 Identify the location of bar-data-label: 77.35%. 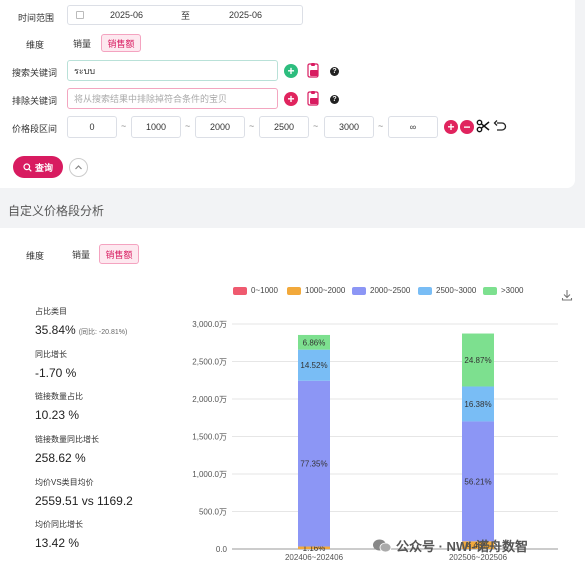
(313, 464).